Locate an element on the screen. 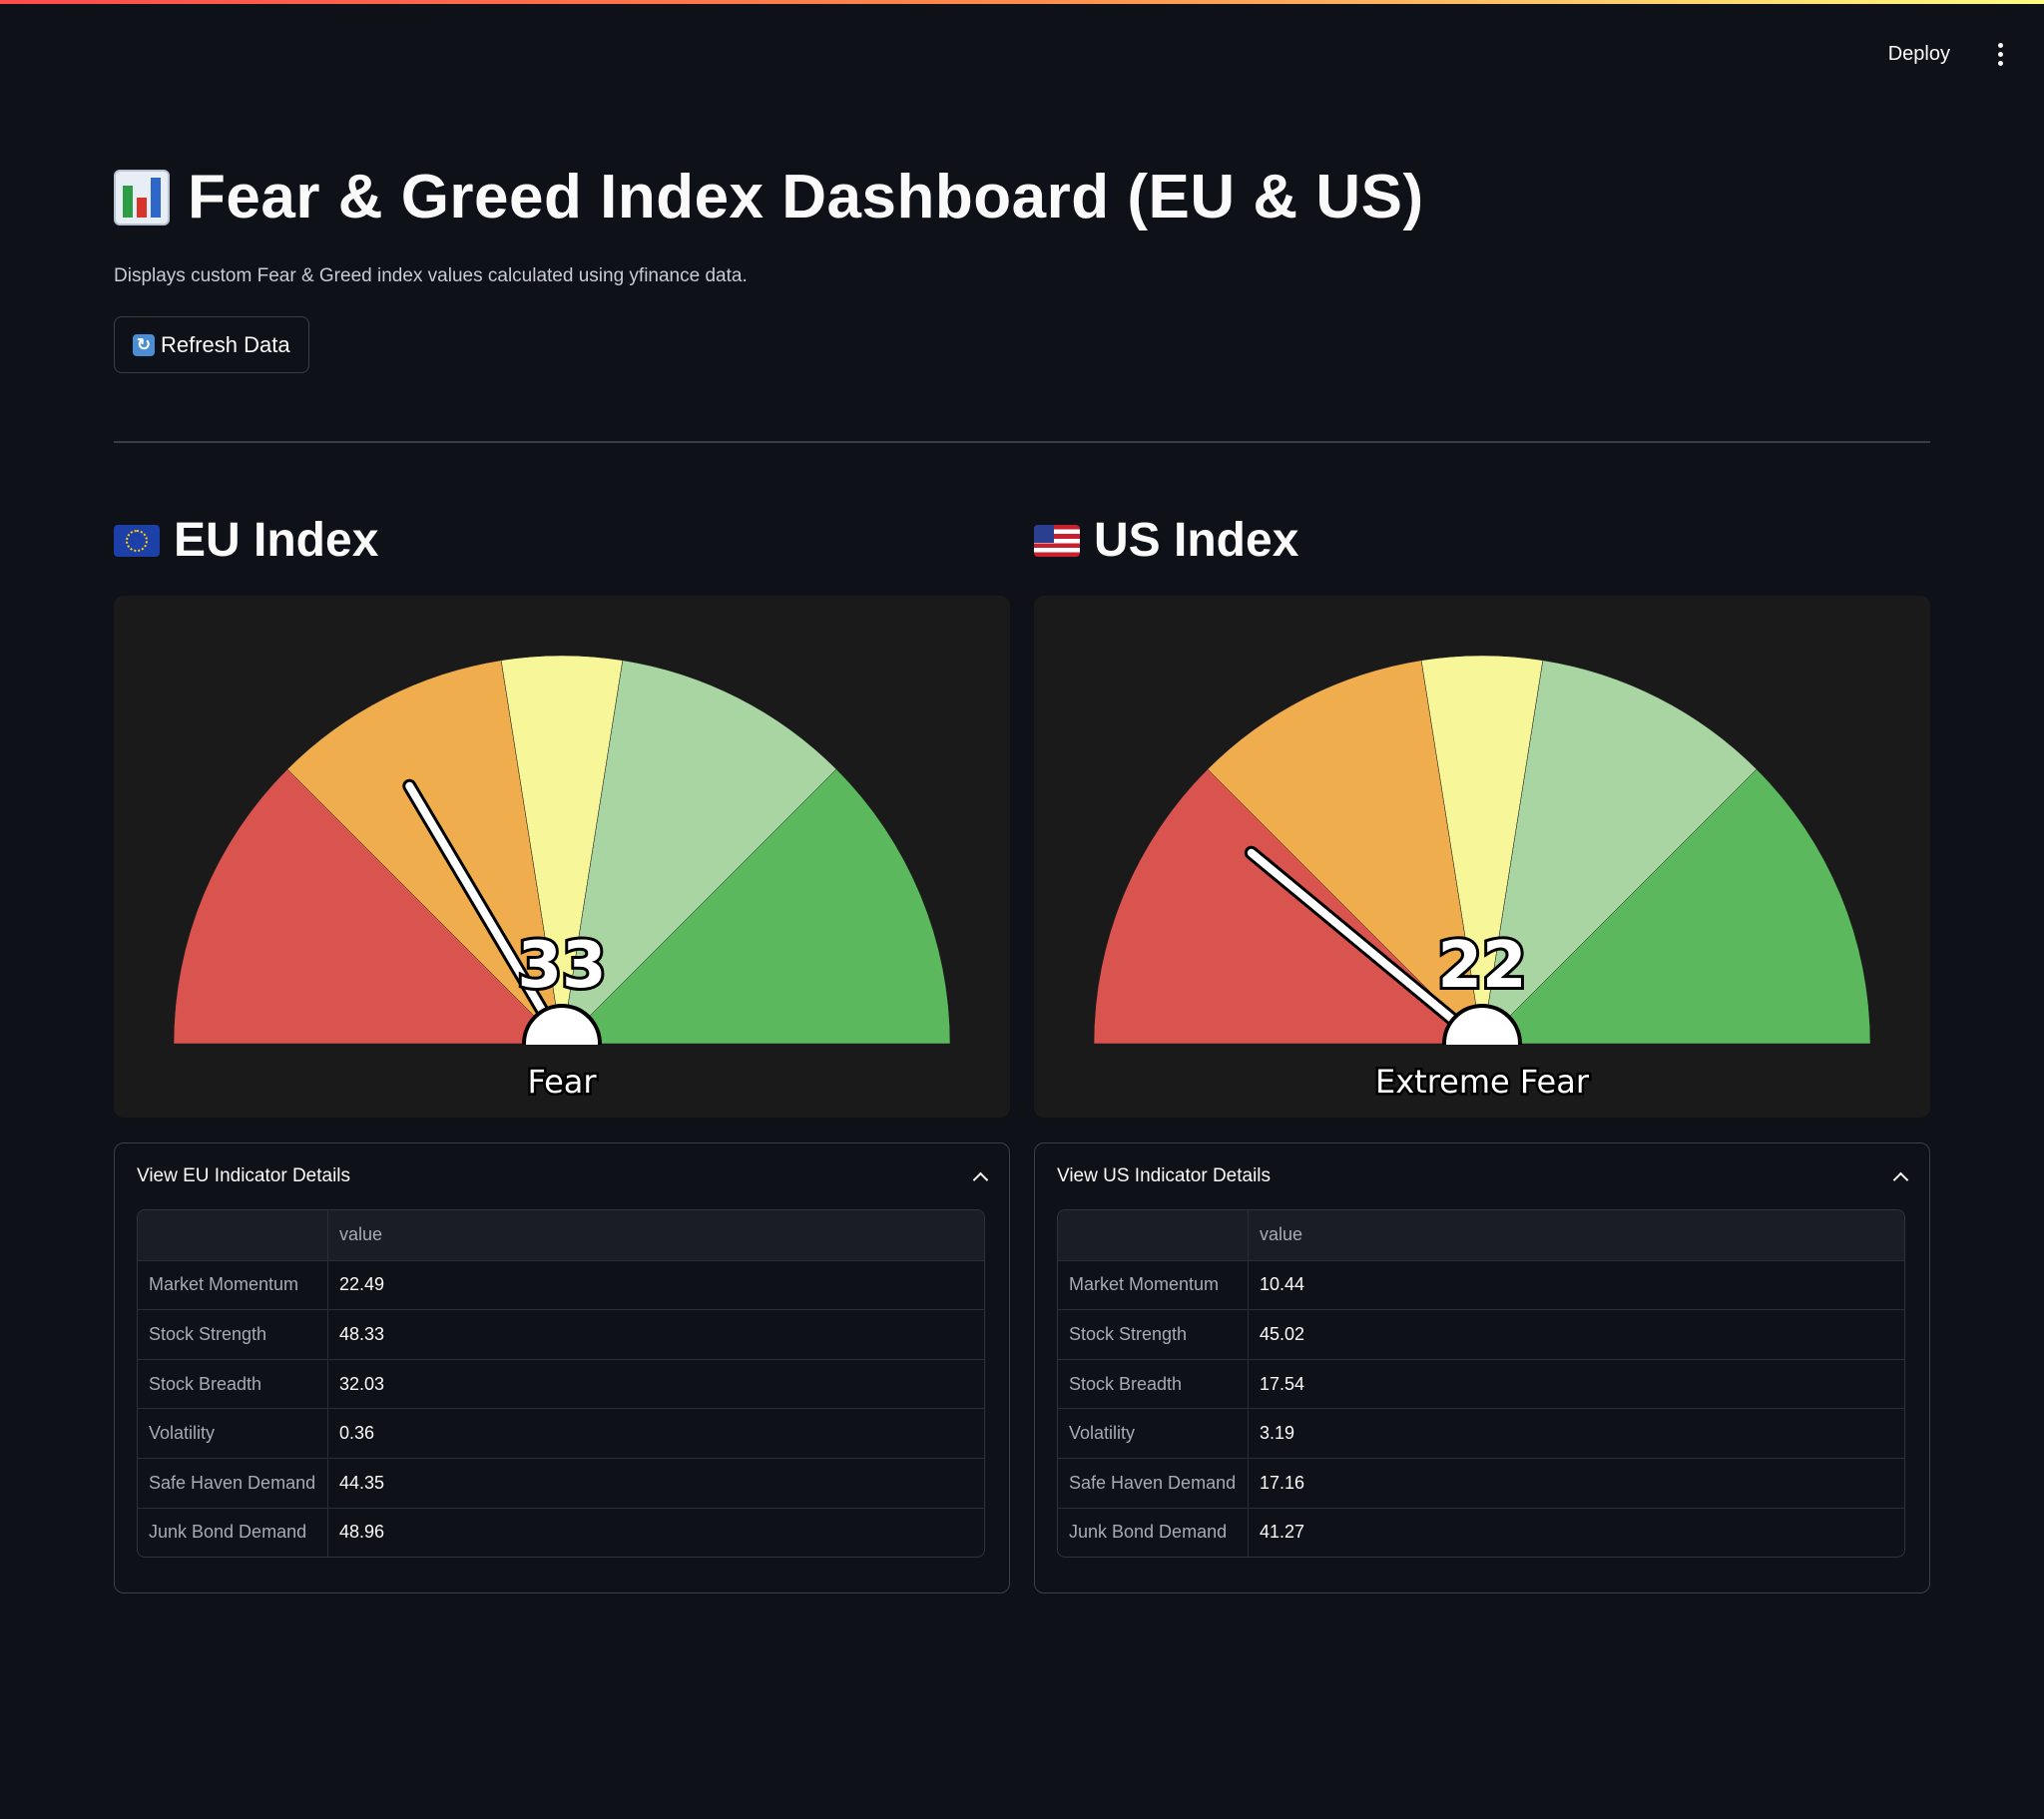 Image resolution: width=2044 pixels, height=1819 pixels. us-flag-icon is located at coordinates (1057, 540).